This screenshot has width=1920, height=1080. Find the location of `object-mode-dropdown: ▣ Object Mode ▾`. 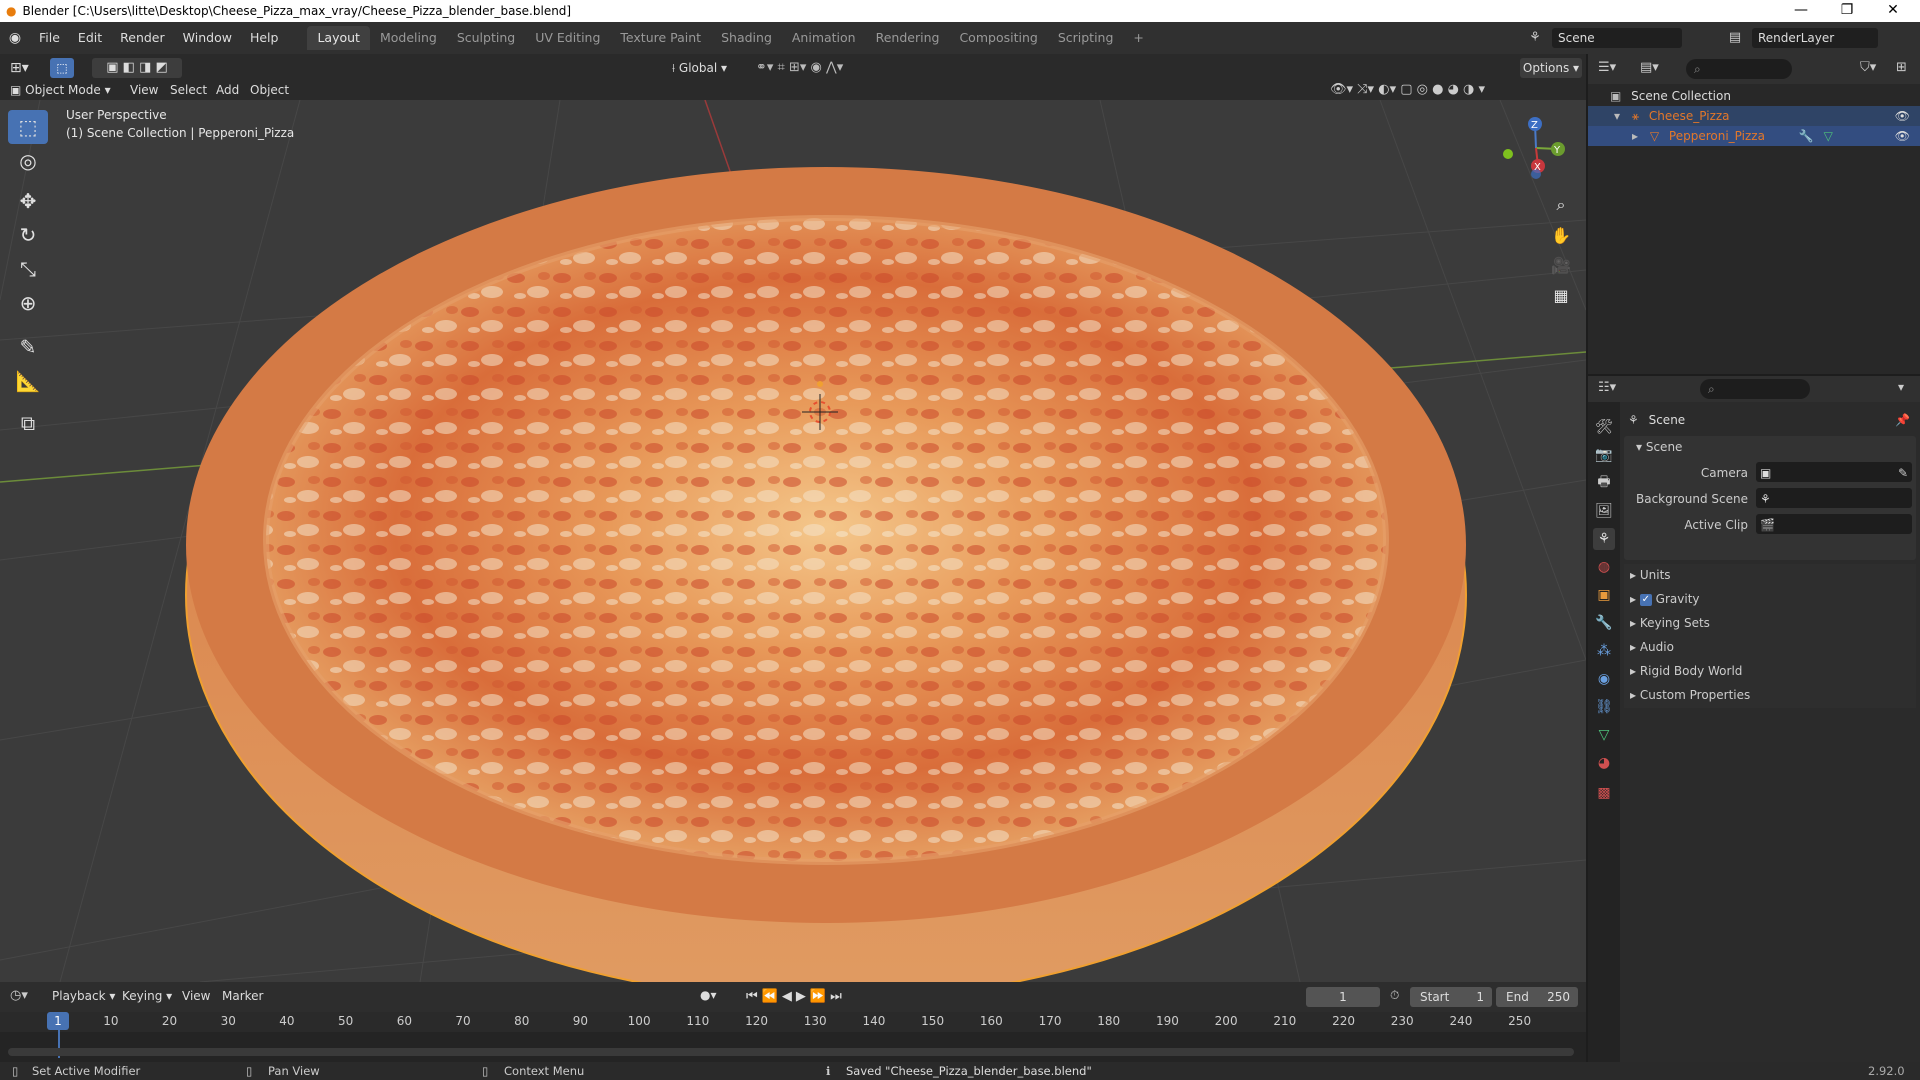

object-mode-dropdown: ▣ Object Mode ▾ is located at coordinates (64, 90).